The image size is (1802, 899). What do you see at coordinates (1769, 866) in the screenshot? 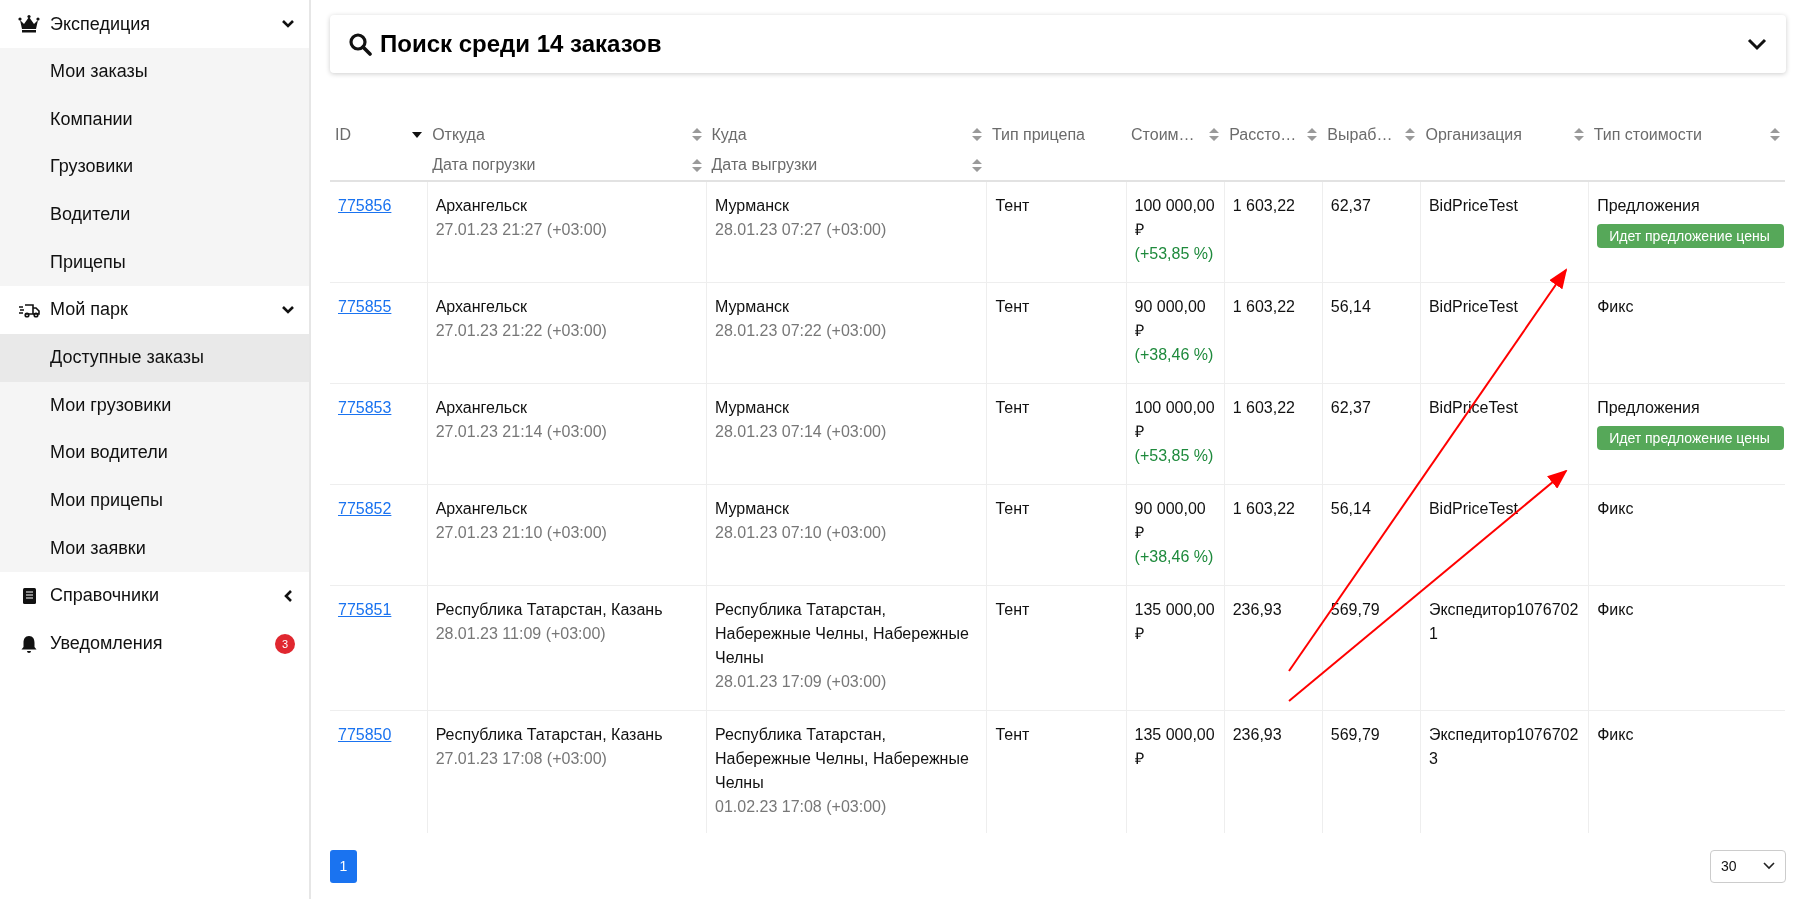
I see `chevron-down-icon` at bounding box center [1769, 866].